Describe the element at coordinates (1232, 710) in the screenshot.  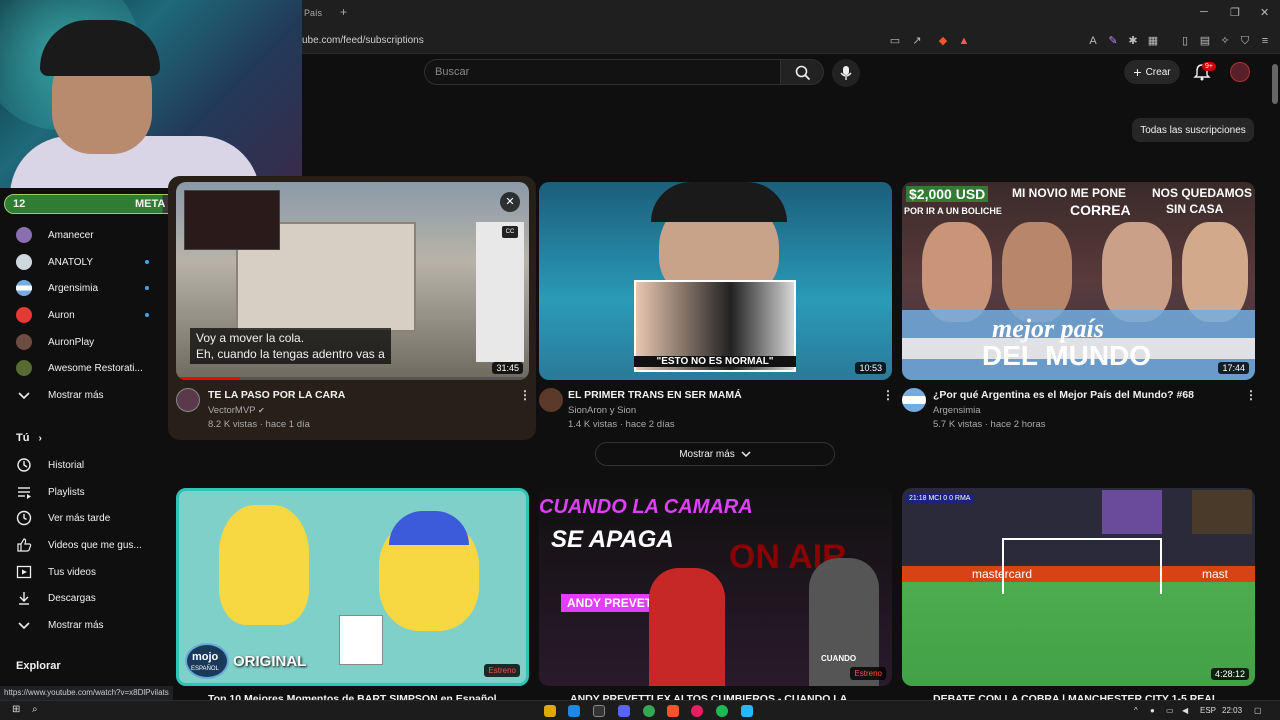
I see `clock: 22:03` at that location.